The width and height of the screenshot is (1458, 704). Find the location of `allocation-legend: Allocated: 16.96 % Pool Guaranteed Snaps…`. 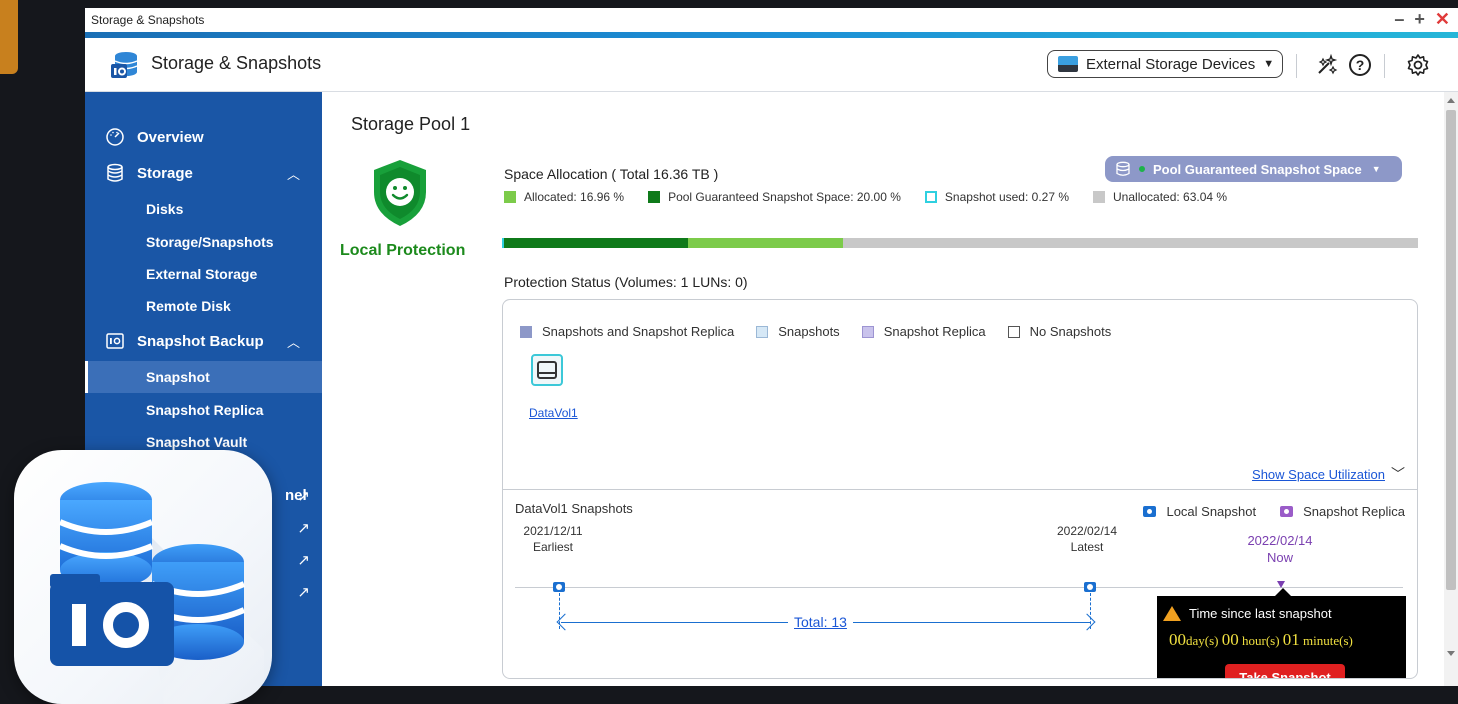

allocation-legend: Allocated: 16.96 % Pool Guaranteed Snaps… is located at coordinates (877, 197).